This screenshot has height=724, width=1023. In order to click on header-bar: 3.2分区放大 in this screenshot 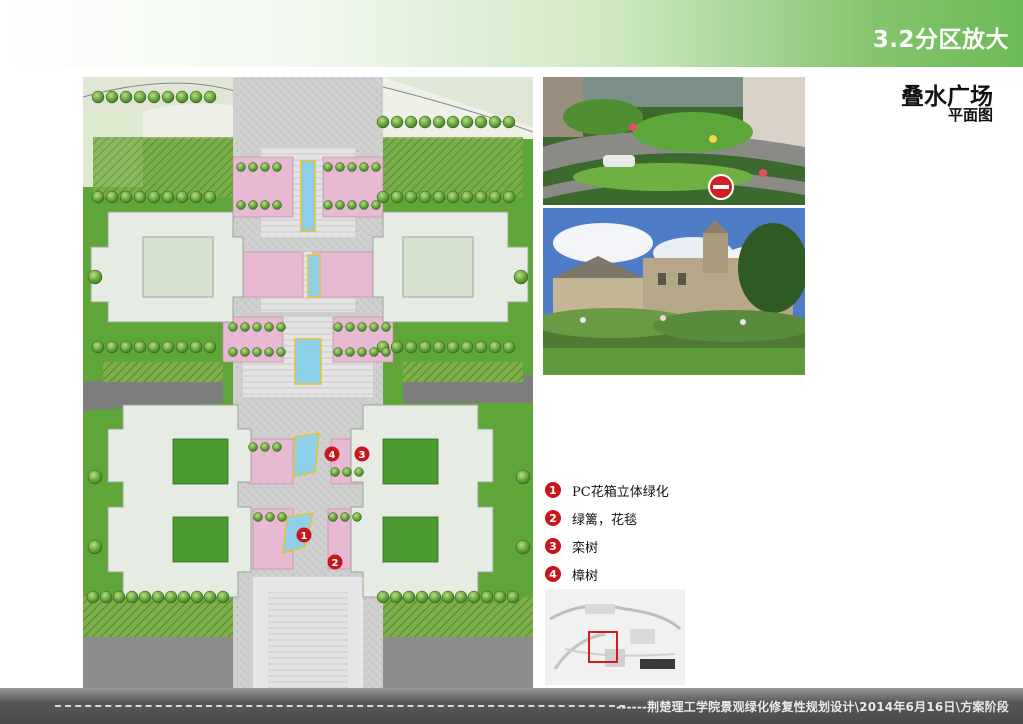, I will do `click(511, 33)`.